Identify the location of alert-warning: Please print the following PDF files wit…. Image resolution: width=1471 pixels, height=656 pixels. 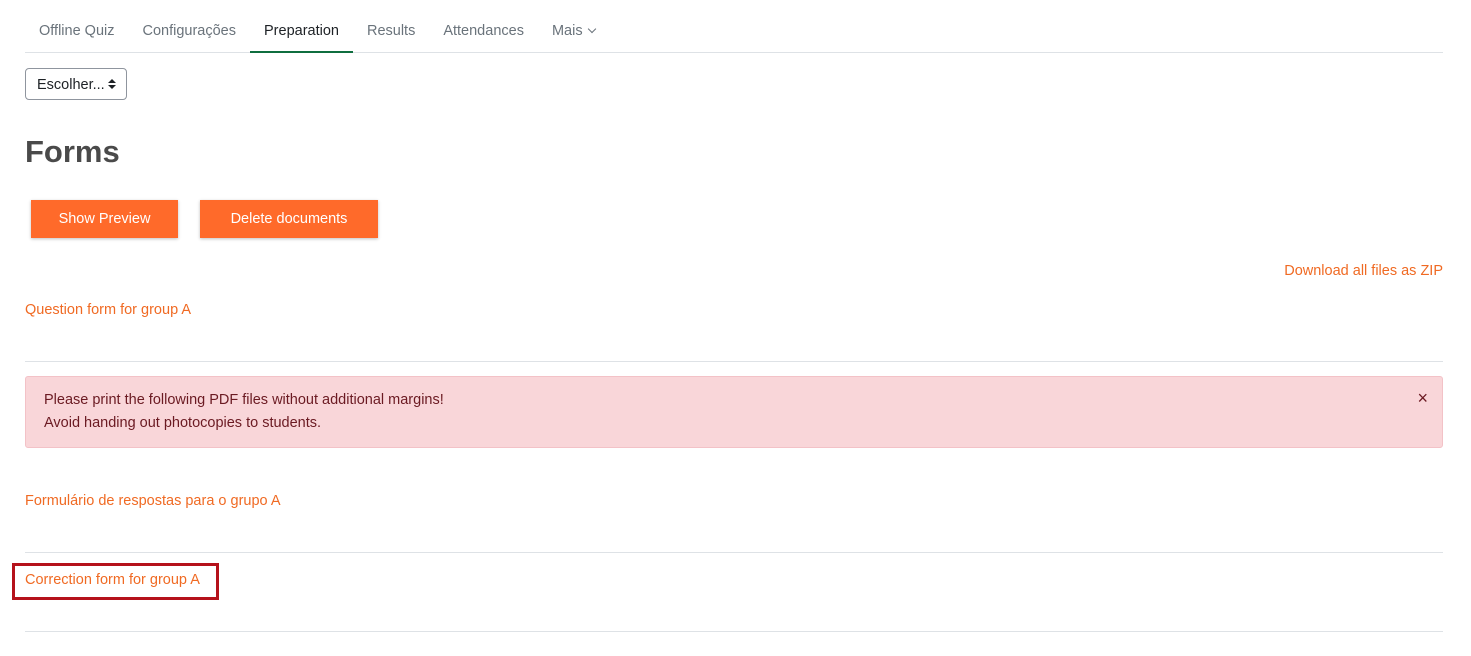
(734, 412).